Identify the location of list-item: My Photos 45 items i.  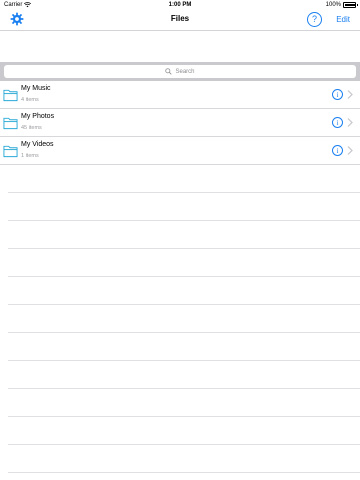
(180, 123).